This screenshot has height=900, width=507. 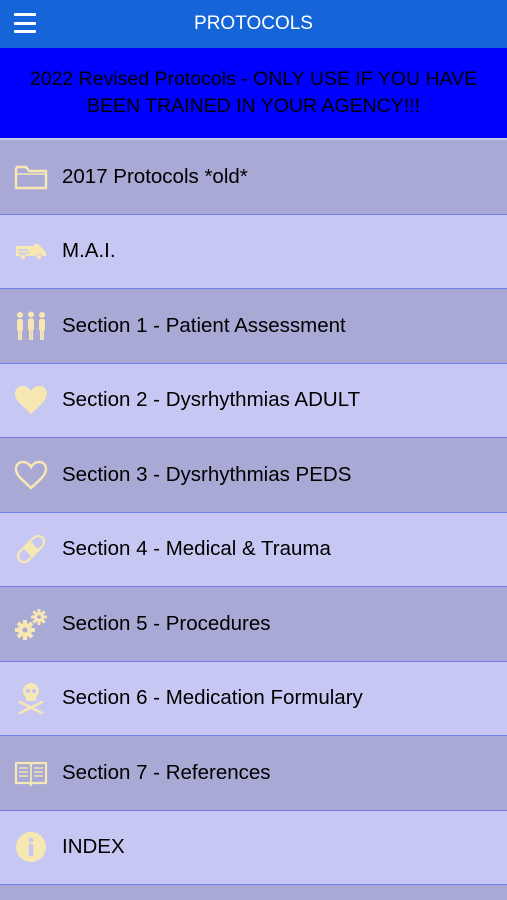 What do you see at coordinates (166, 772) in the screenshot?
I see `list-item-label: Section 7 - References` at bounding box center [166, 772].